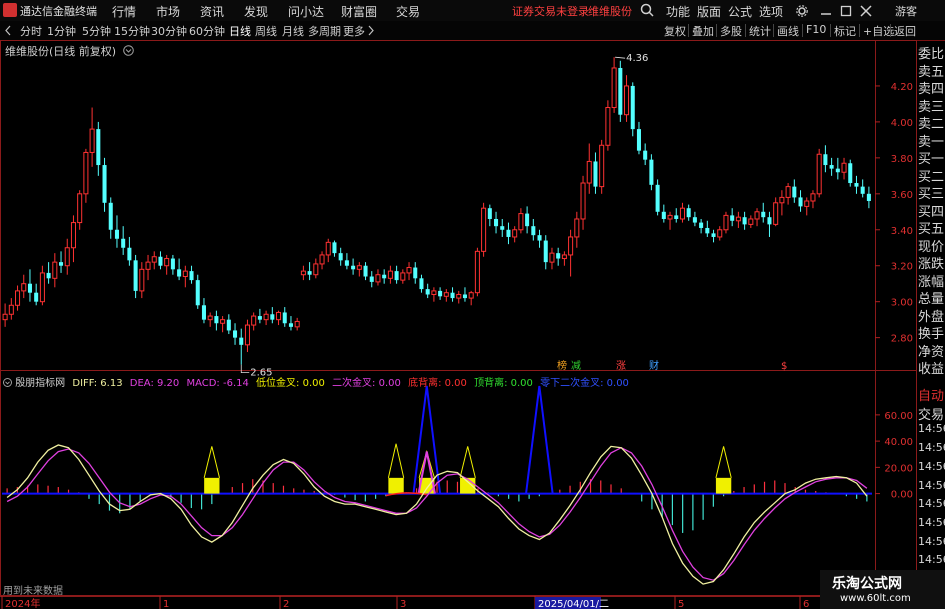 Image resolution: width=945 pixels, height=609 pixels. What do you see at coordinates (867, 584) in the screenshot?
I see `watermark-title: 乐淘公式网` at bounding box center [867, 584].